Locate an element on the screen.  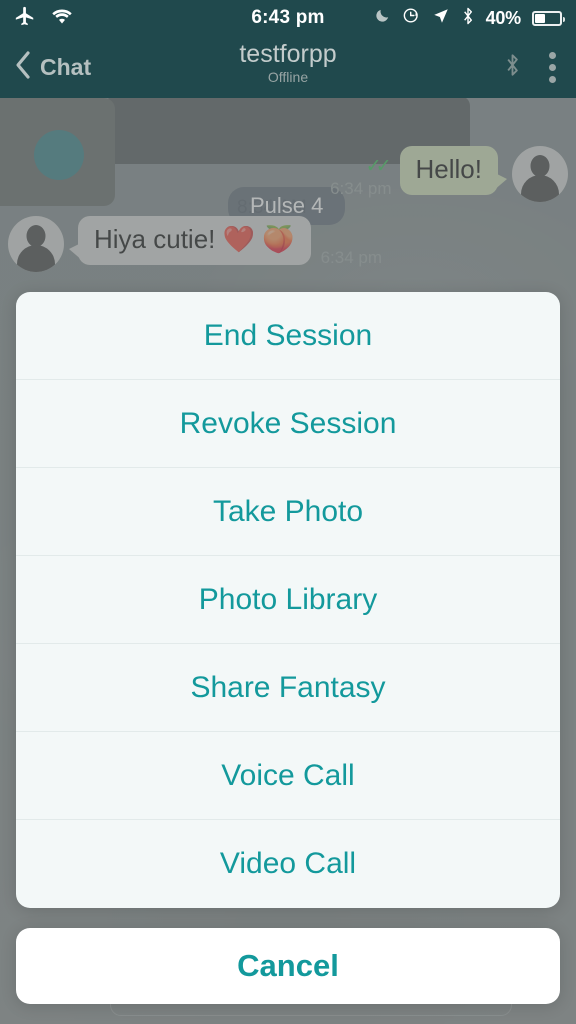
status-bar-right: 40% is located at coordinates (469, 18).